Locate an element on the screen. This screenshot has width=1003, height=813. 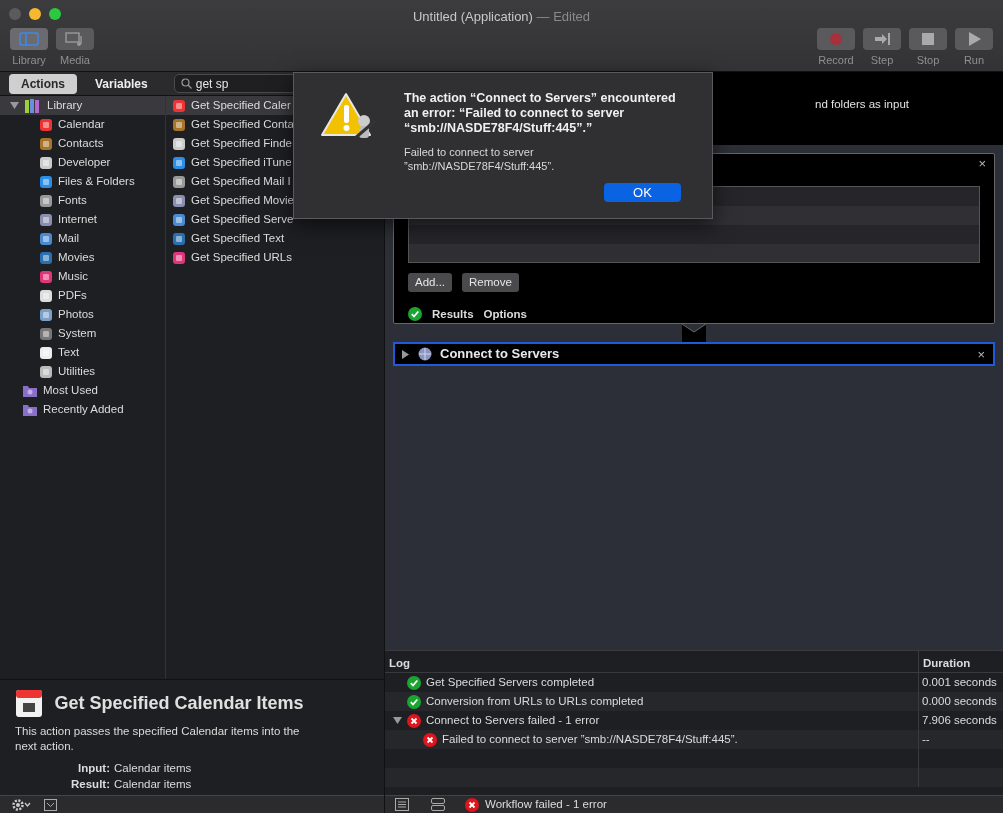
close-button-icon is located at coordinates (15, 14).